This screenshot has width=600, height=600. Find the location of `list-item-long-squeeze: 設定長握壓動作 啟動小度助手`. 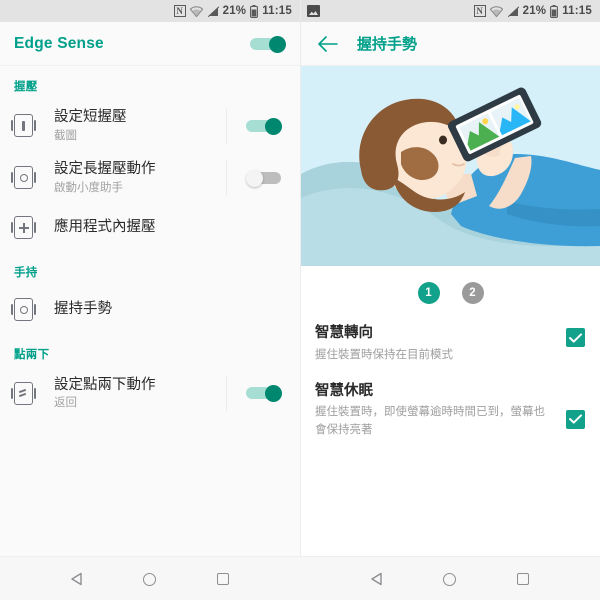

list-item-long-squeeze: 設定長握壓動作 啟動小度助手 is located at coordinates (150, 178).